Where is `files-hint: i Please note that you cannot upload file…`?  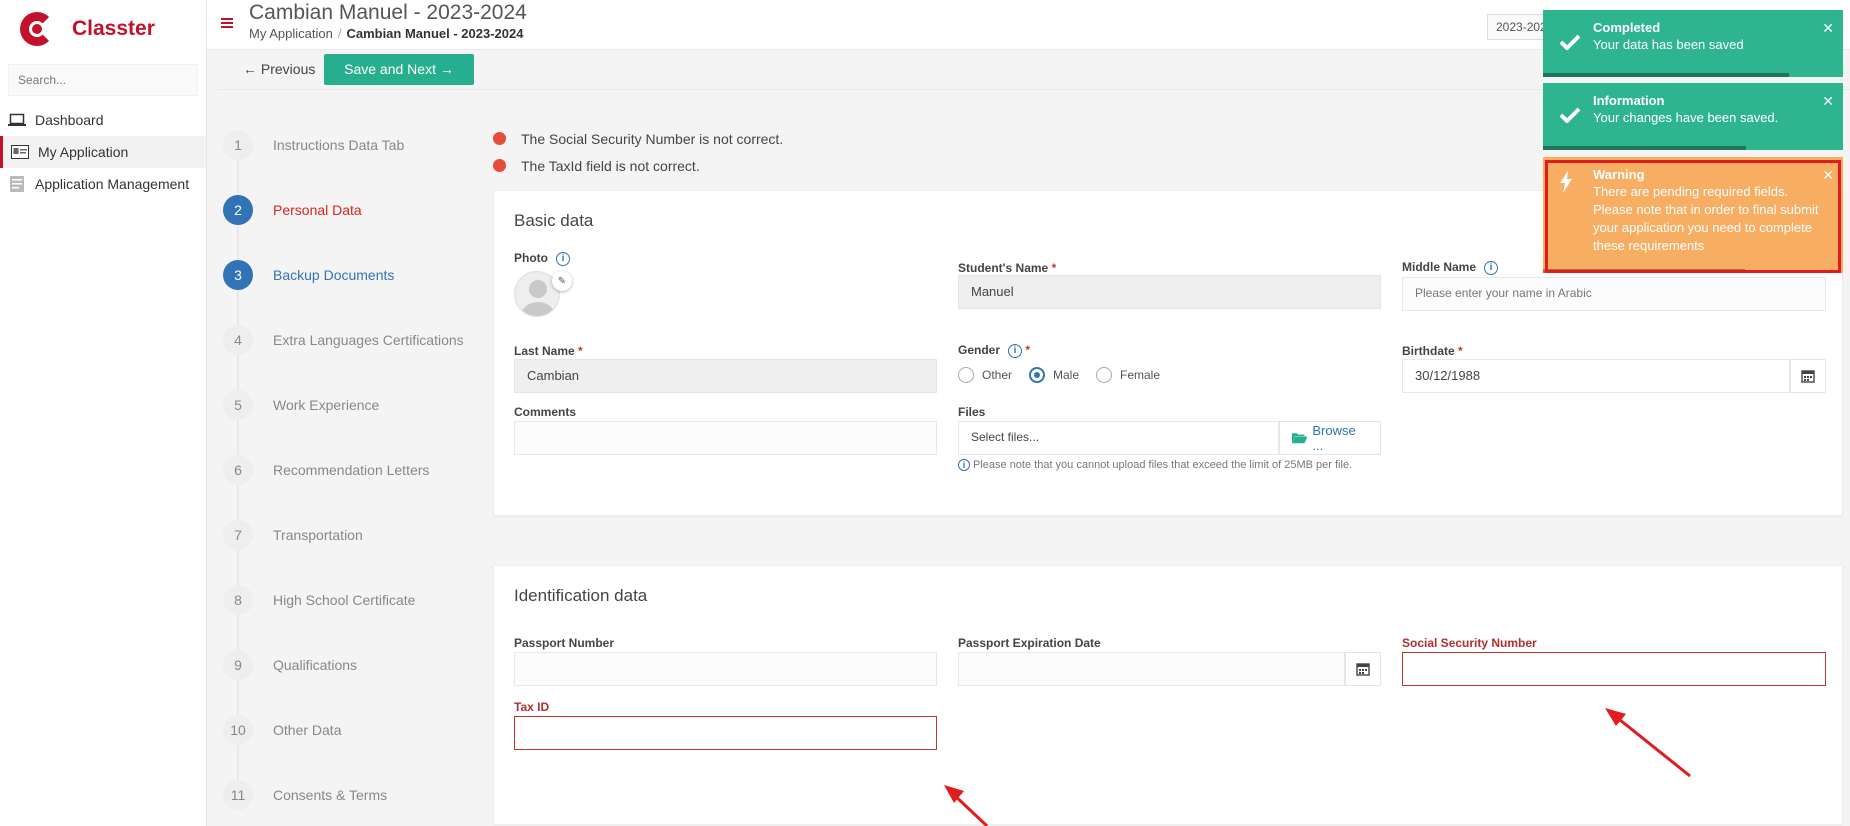
files-hint: i Please note that you cannot upload file… is located at coordinates (1155, 465).